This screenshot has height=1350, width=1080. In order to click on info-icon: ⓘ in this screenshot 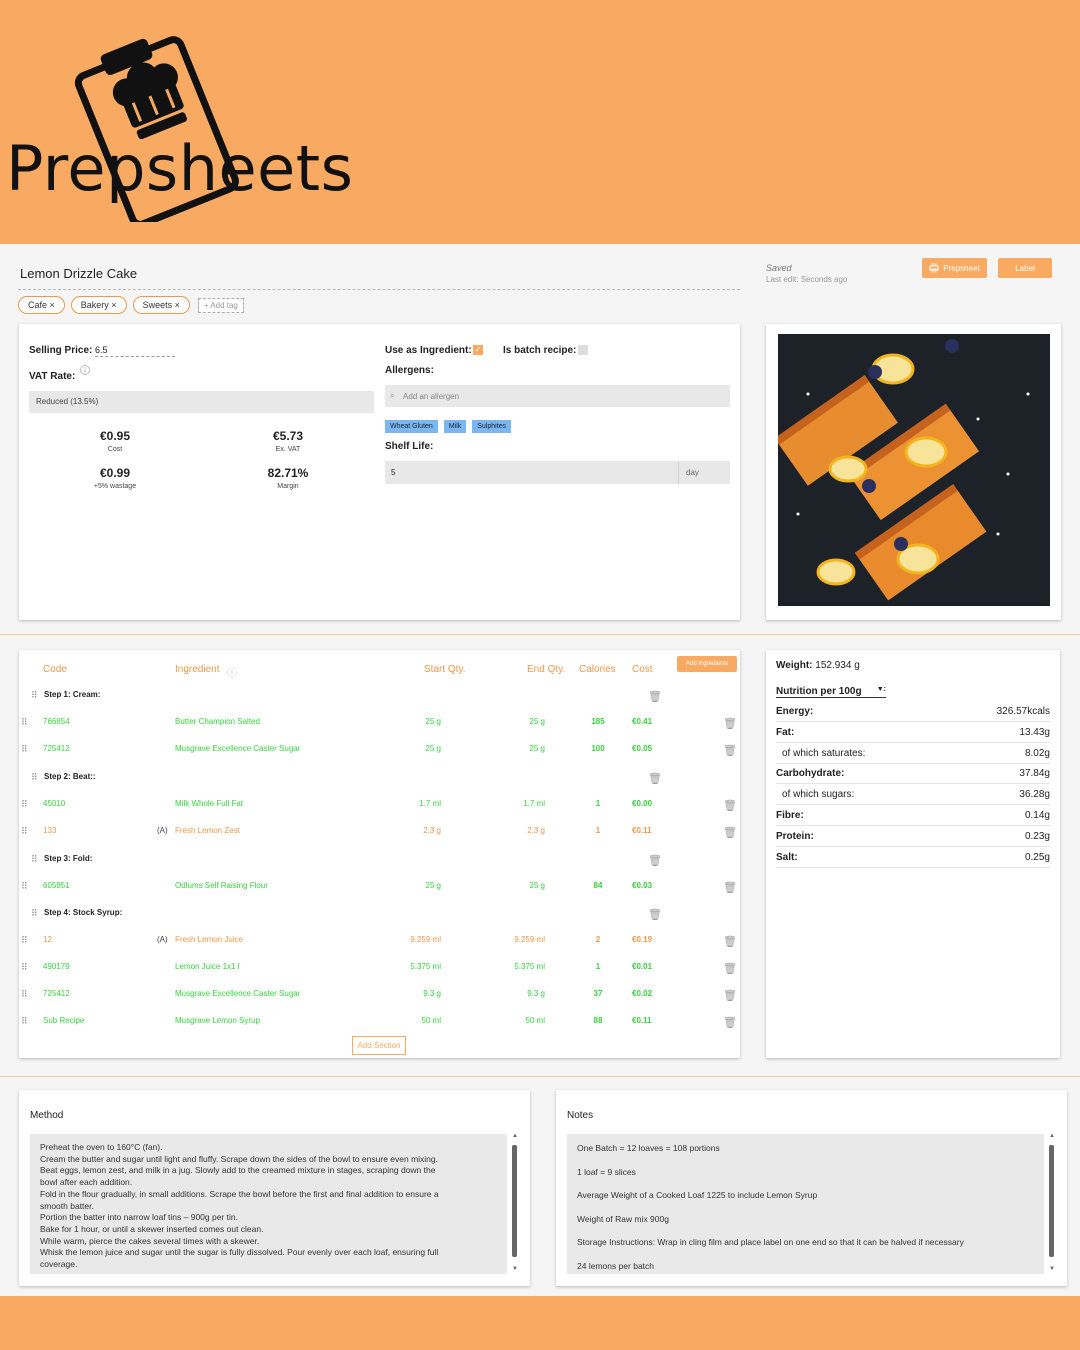, I will do `click(232, 671)`.